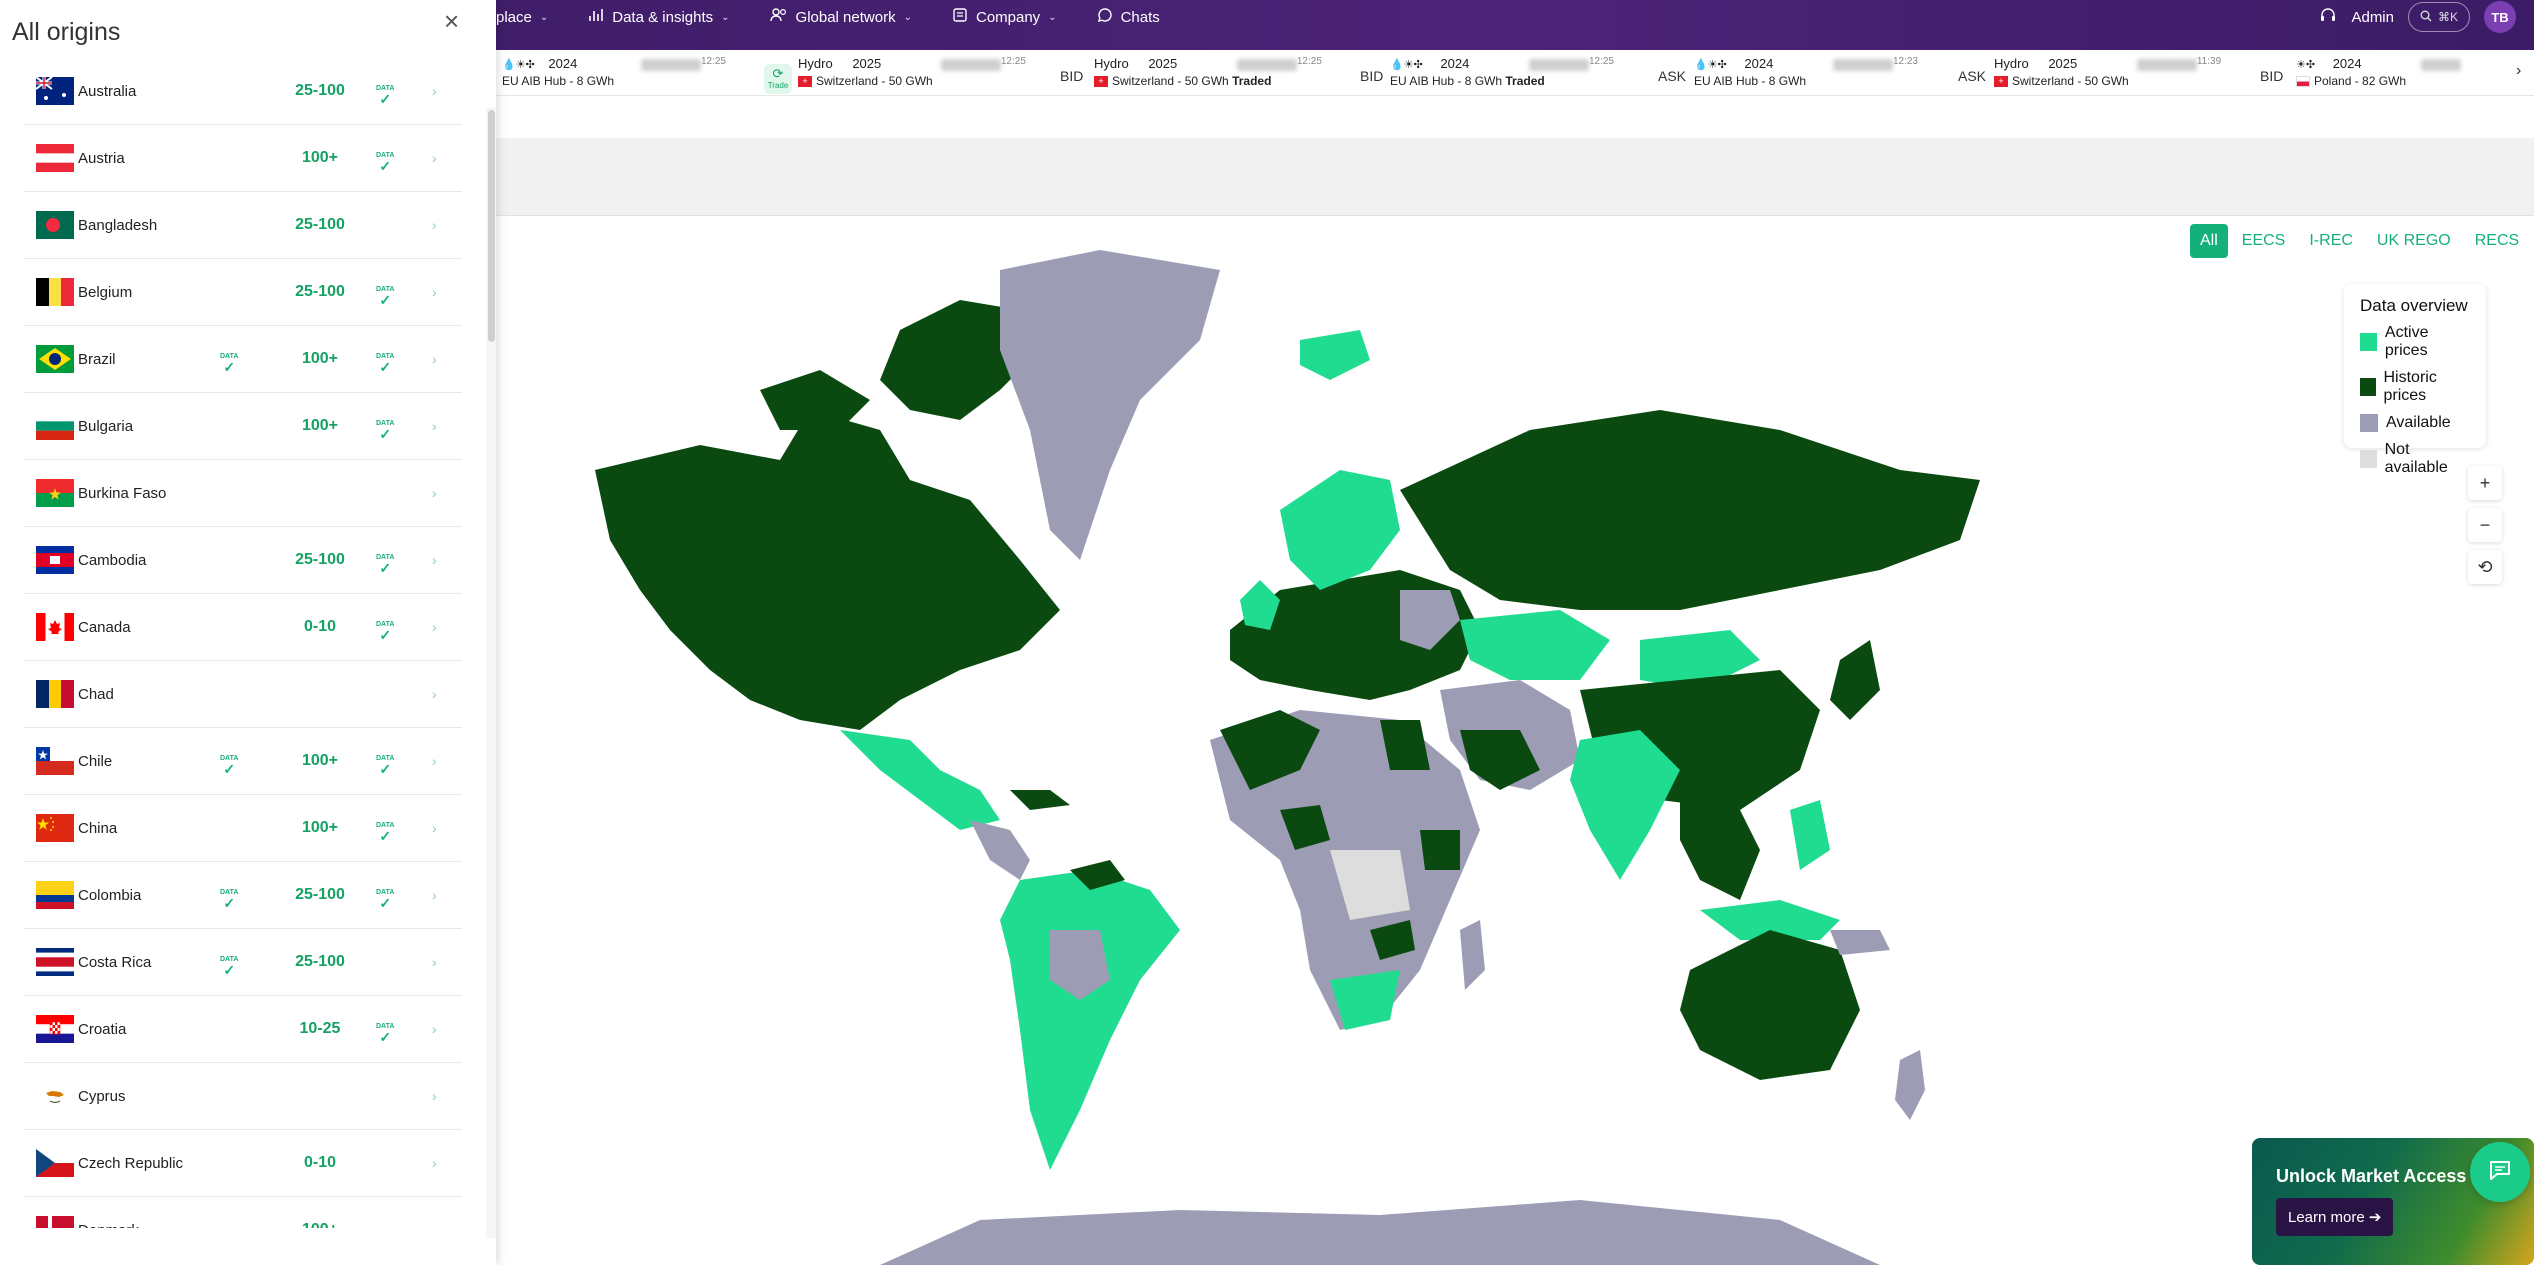 The height and width of the screenshot is (1265, 2534). What do you see at coordinates (2328, 17) in the screenshot?
I see `headset-icon` at bounding box center [2328, 17].